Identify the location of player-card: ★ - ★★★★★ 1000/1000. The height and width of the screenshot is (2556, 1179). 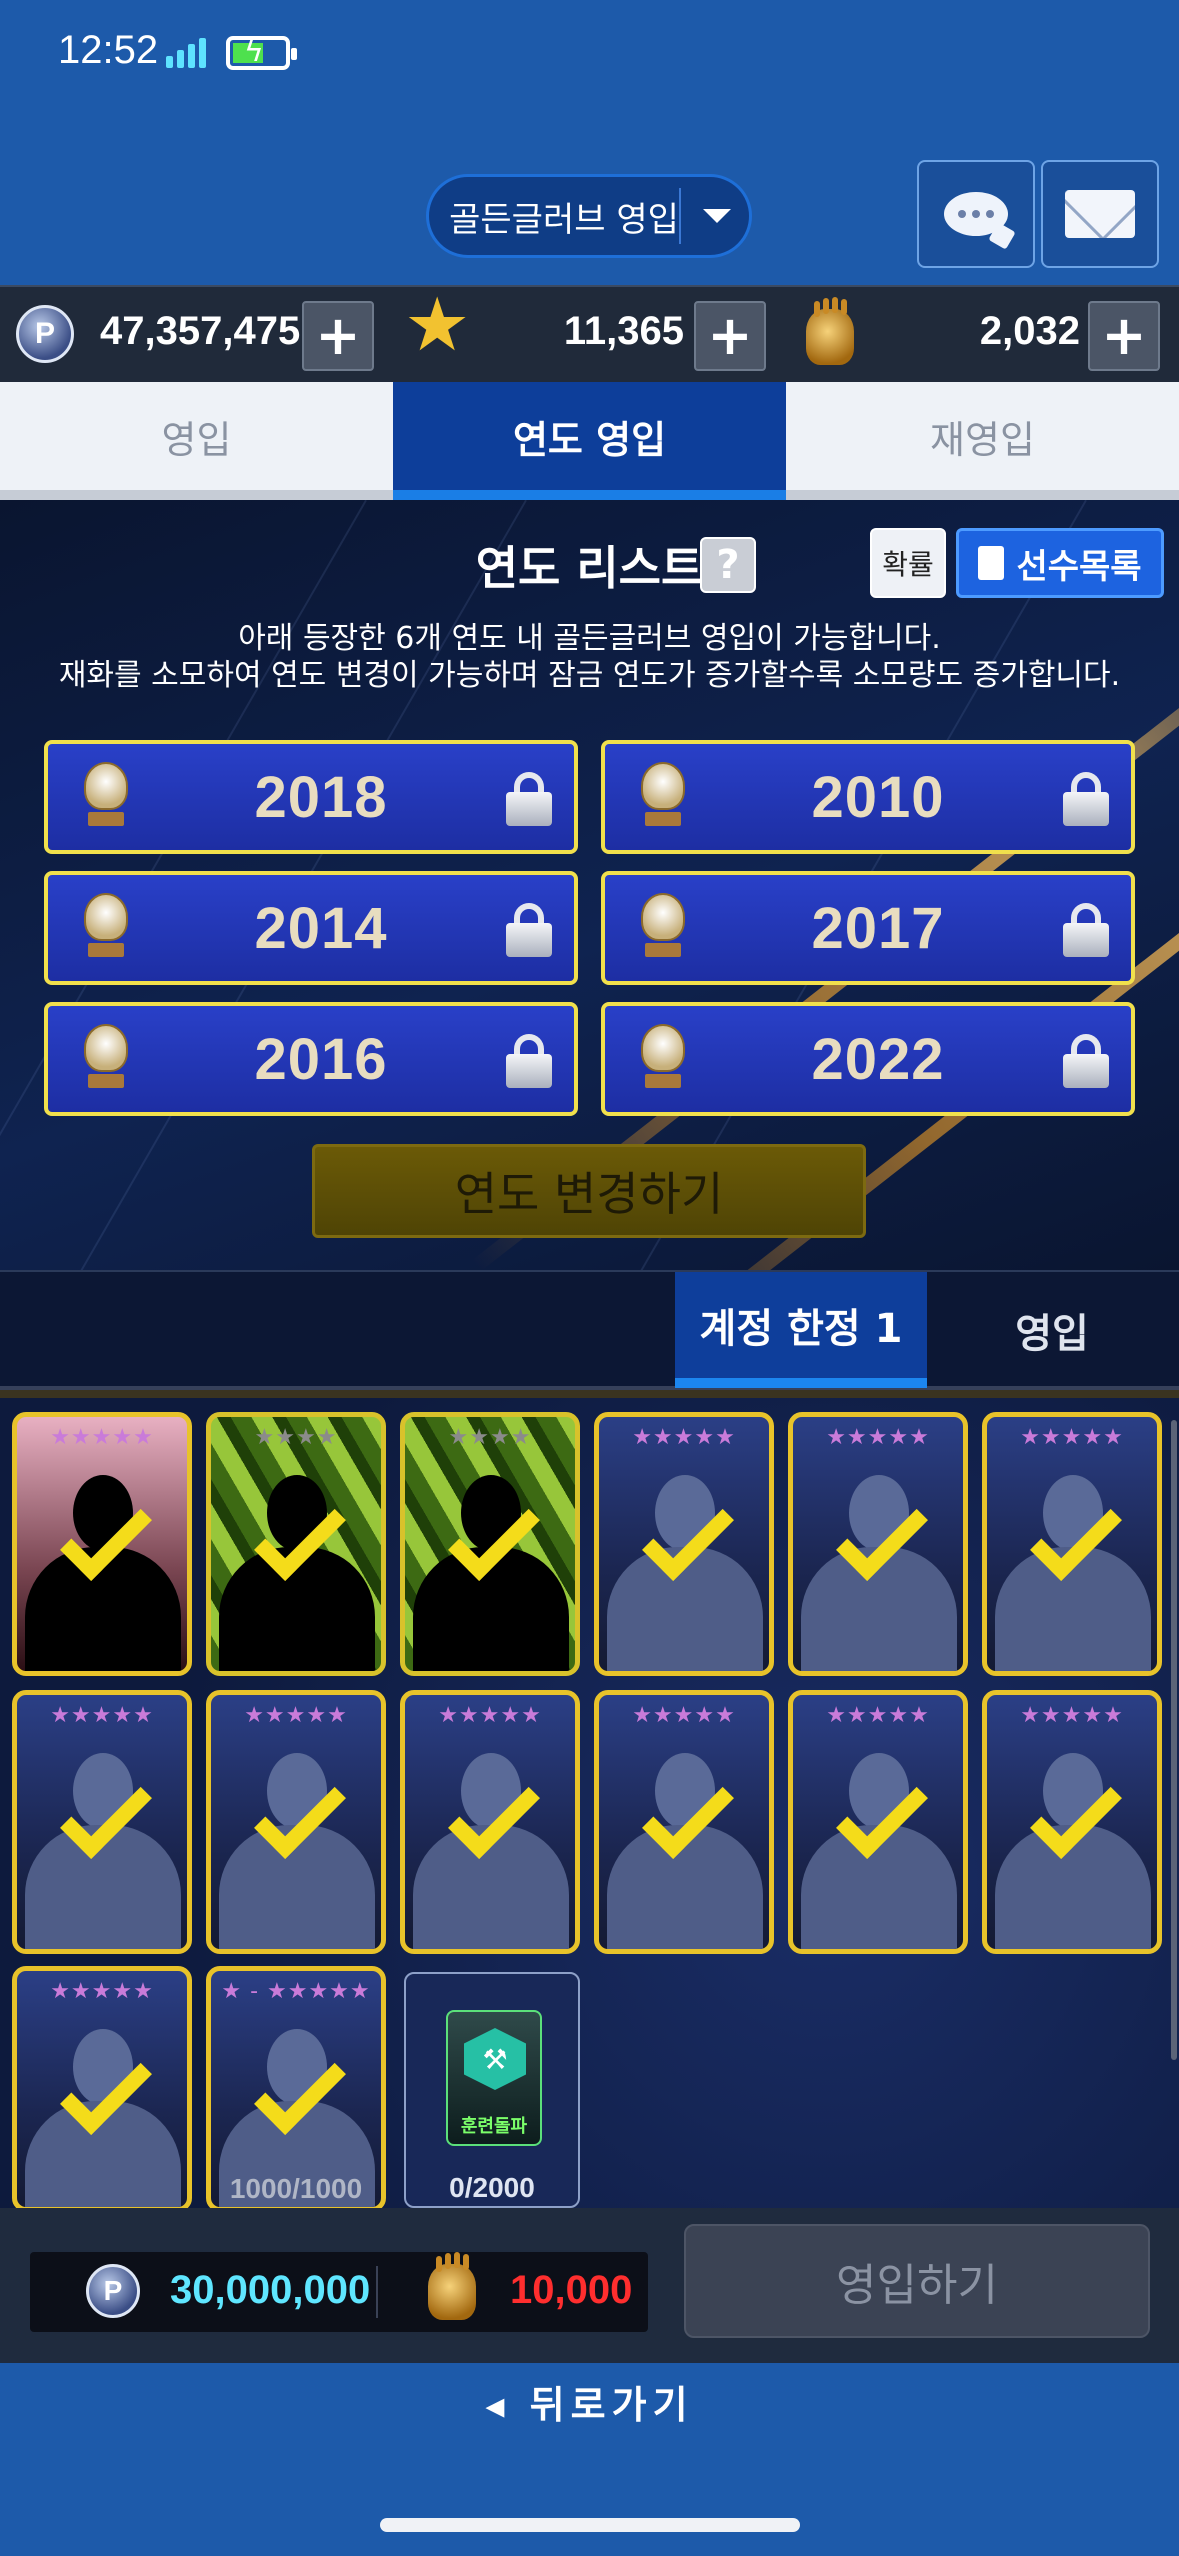
(296, 2089).